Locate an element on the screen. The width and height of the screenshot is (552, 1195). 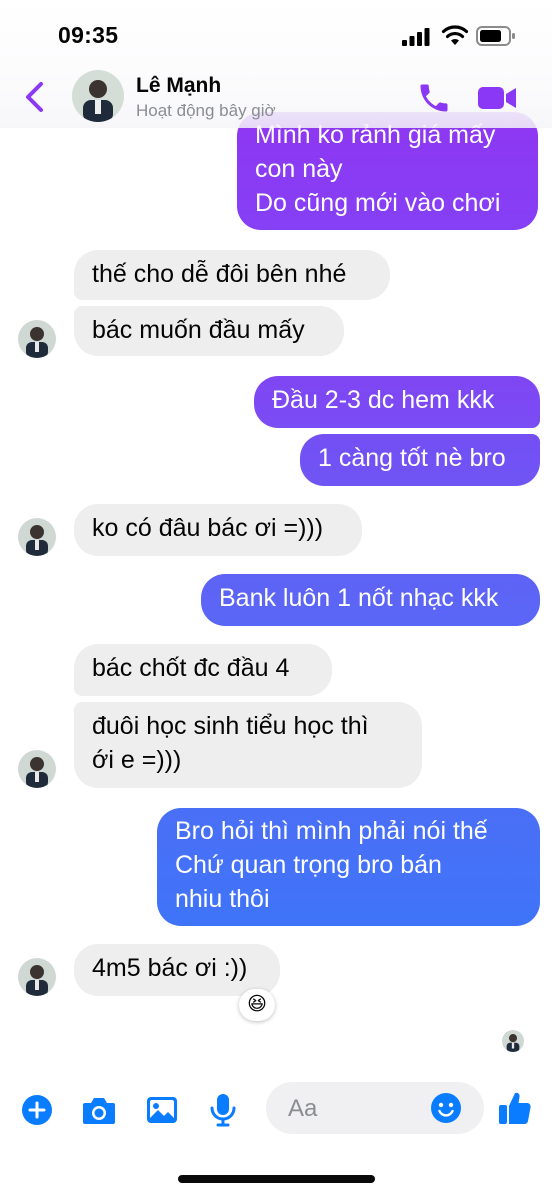
message-incoming: thế cho dễ đôi bên nhé is located at coordinates (232, 275).